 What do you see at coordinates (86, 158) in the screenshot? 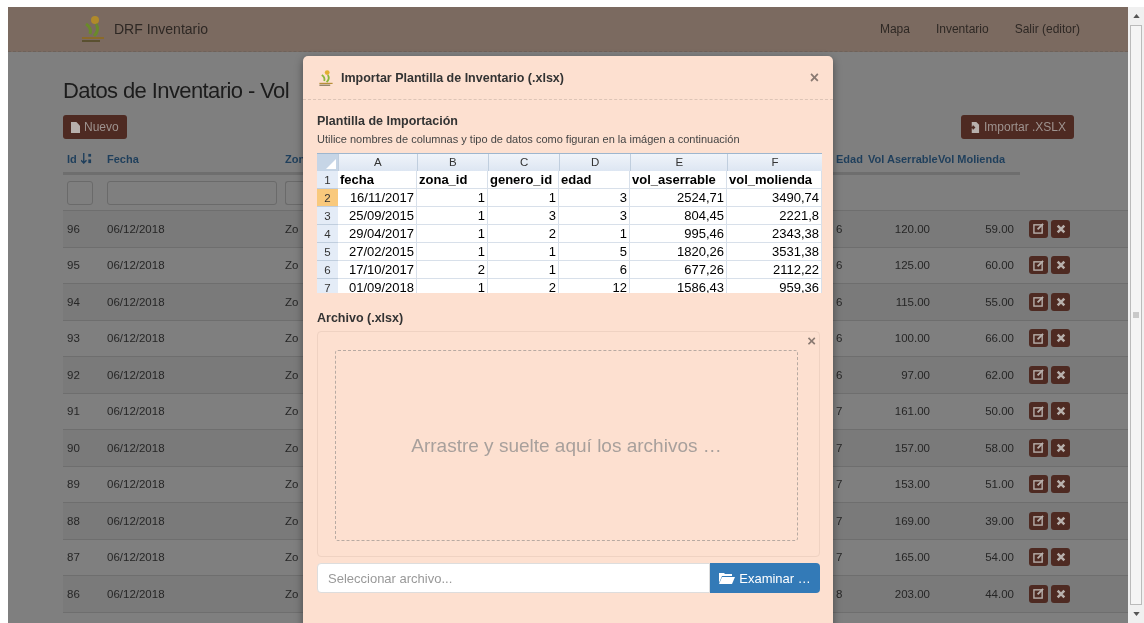
I see `sort-icon` at bounding box center [86, 158].